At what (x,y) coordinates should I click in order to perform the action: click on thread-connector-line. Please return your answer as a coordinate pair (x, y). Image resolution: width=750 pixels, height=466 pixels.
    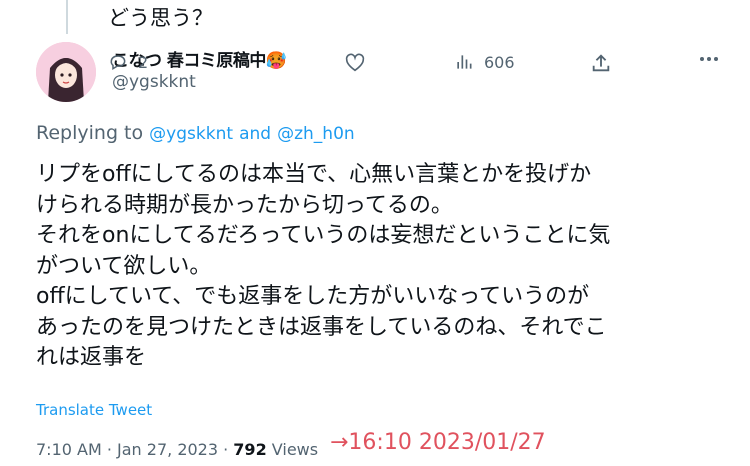
    Looking at the image, I should click on (67, 17).